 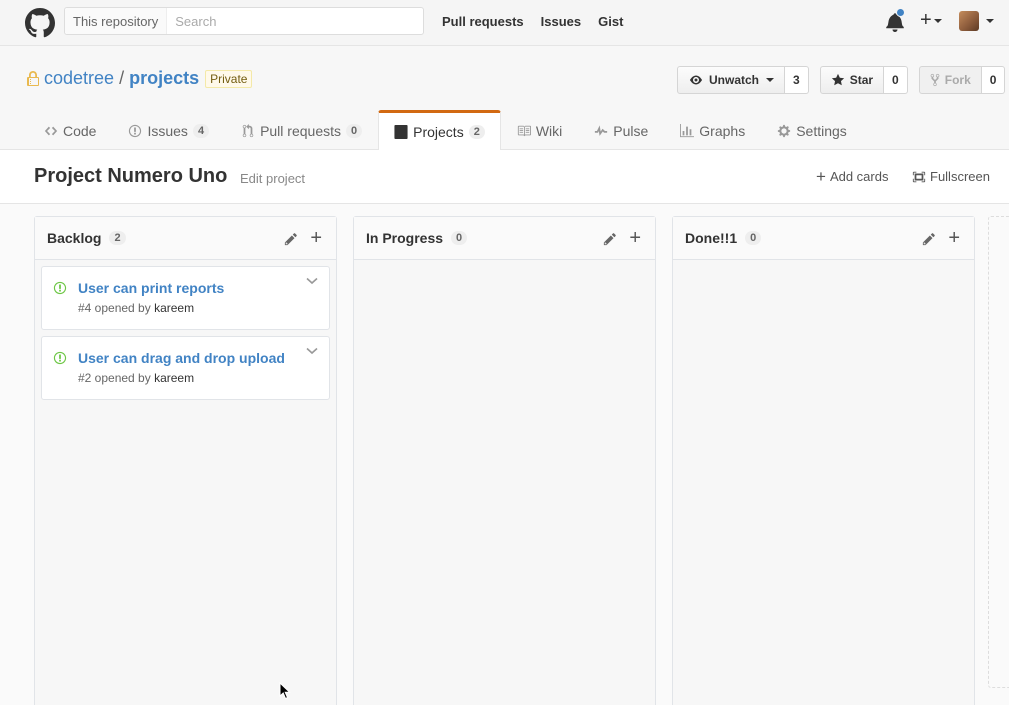 I want to click on issue-title-link: User can print reports, so click(x=151, y=288).